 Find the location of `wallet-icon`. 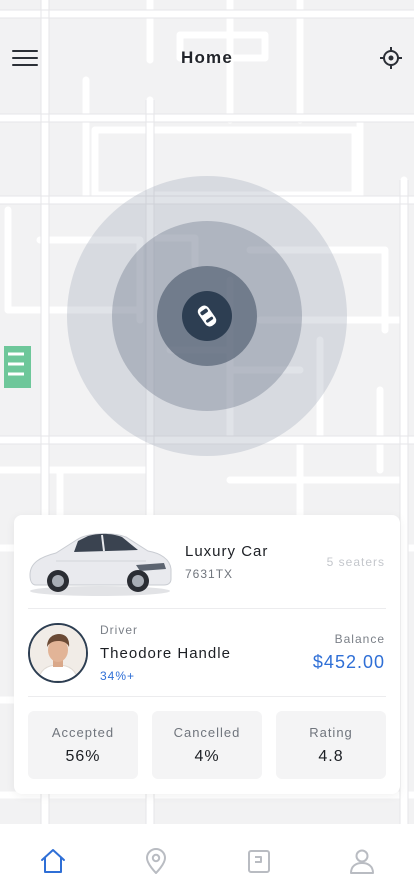

wallet-icon is located at coordinates (259, 861).